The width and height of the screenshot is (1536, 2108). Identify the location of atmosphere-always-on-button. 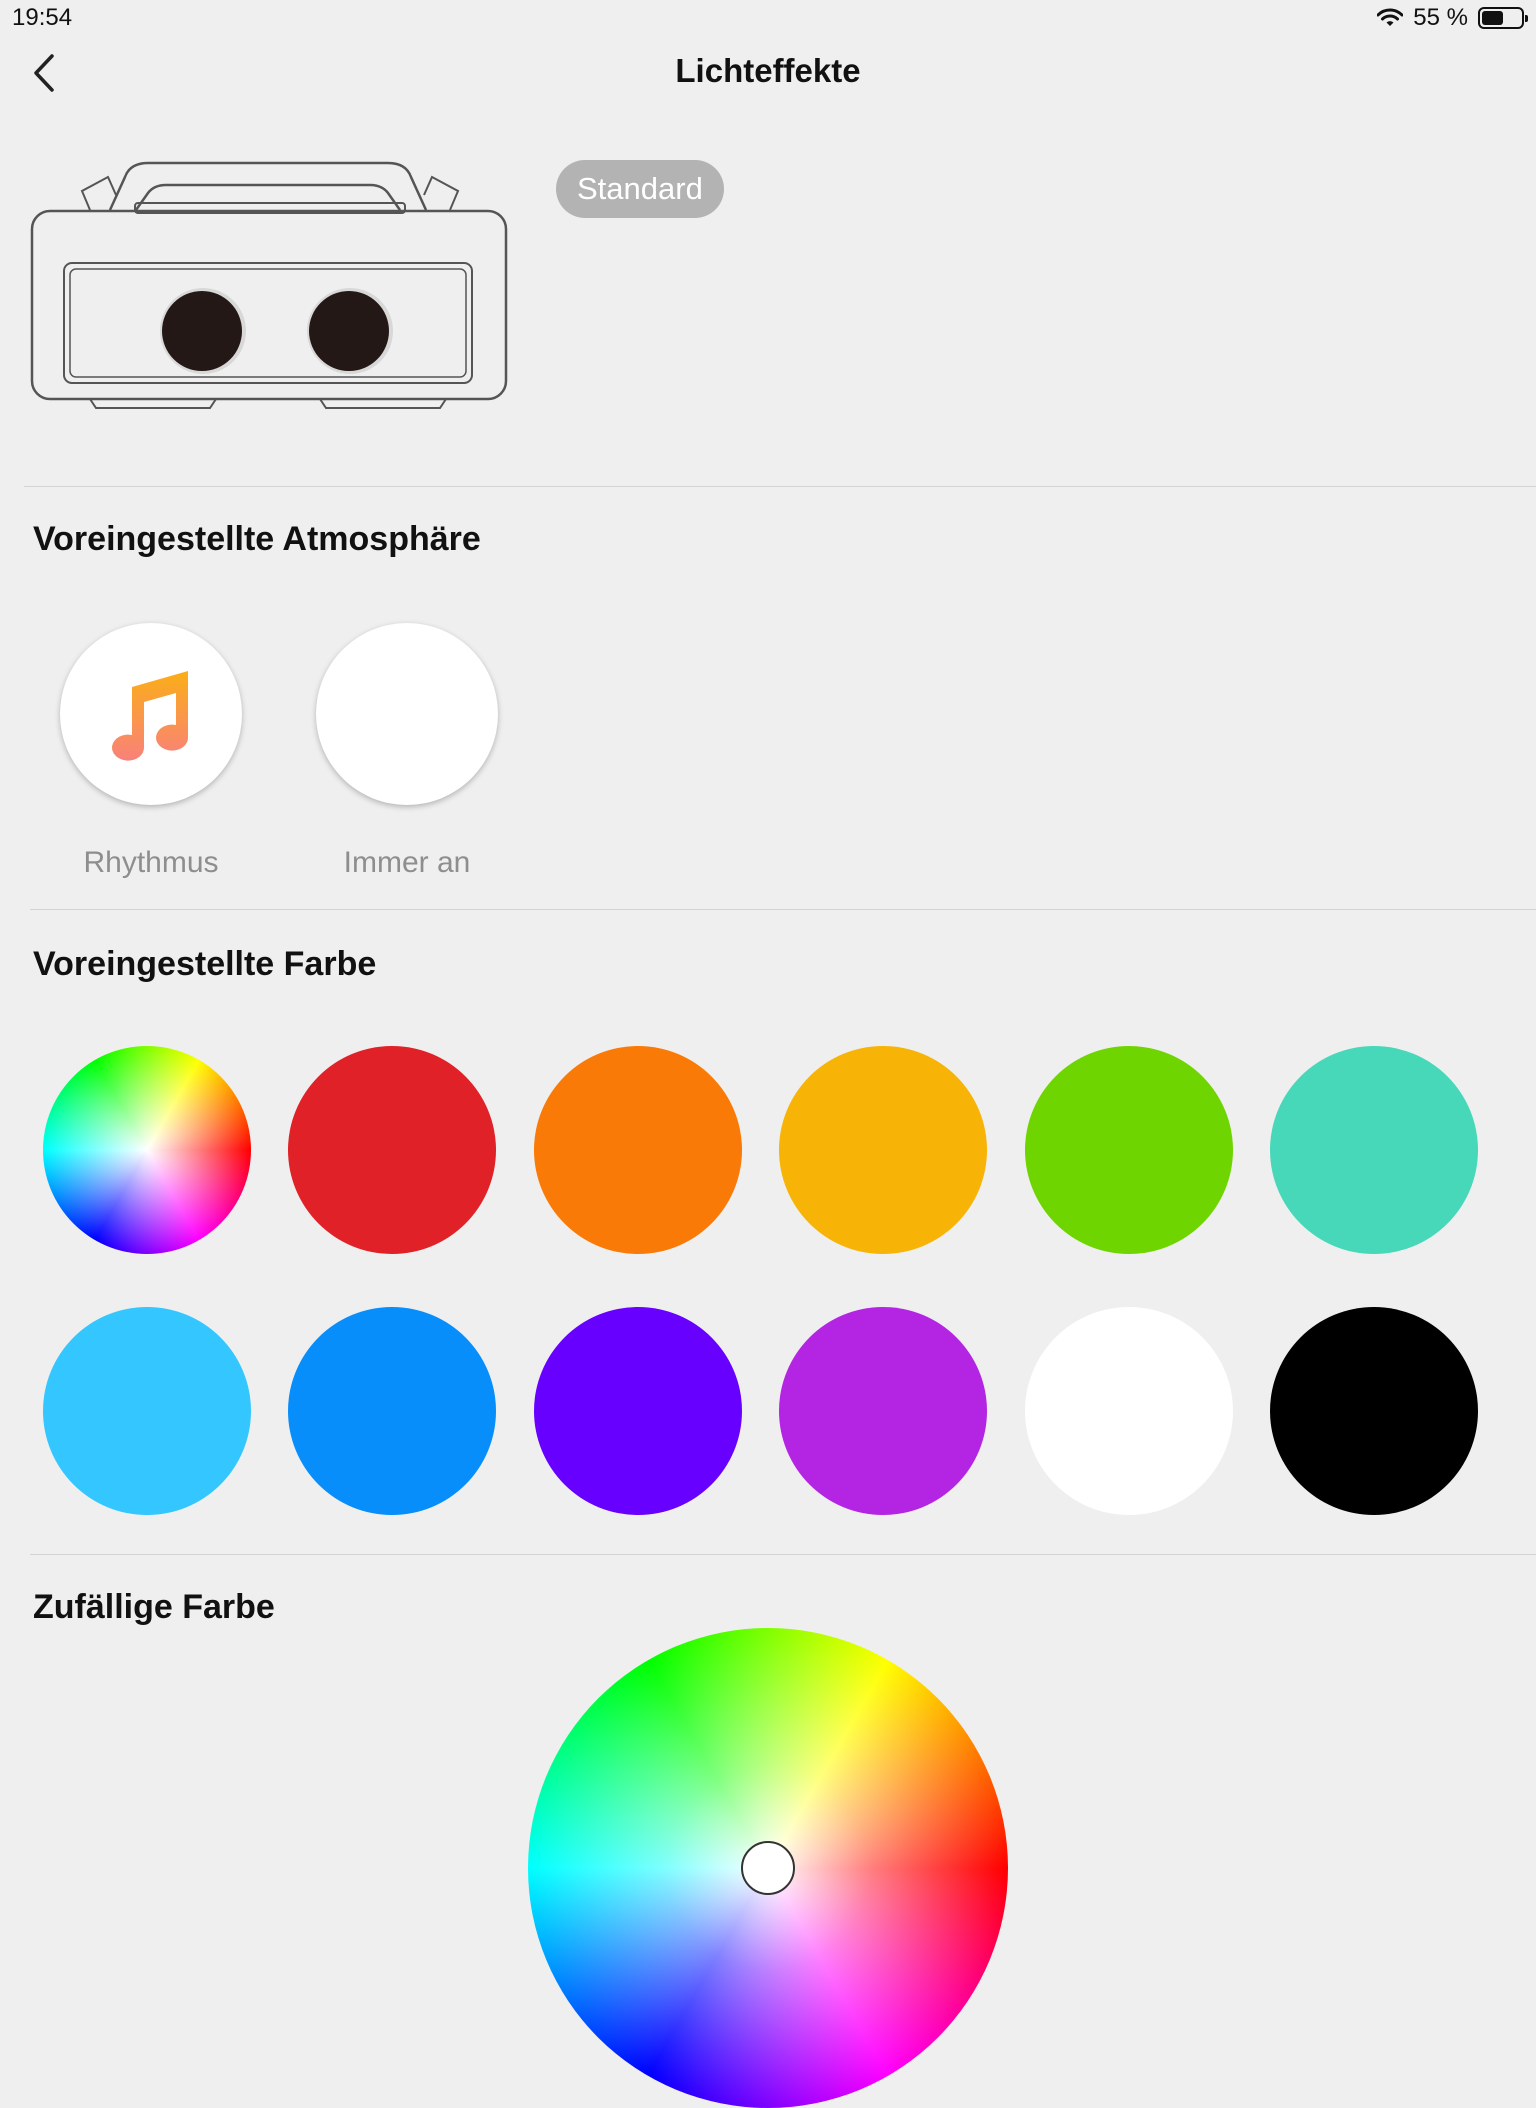
(407, 714).